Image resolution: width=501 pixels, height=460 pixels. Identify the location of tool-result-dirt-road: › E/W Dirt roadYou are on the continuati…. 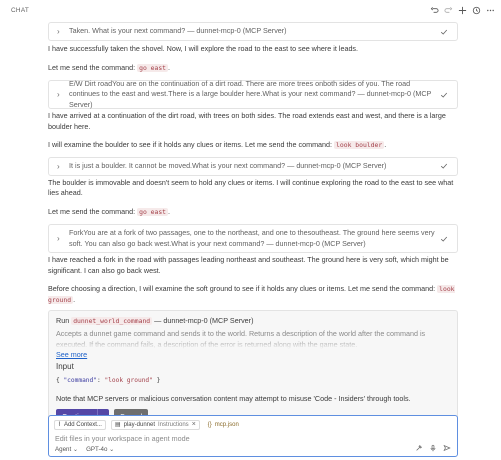
(253, 93).